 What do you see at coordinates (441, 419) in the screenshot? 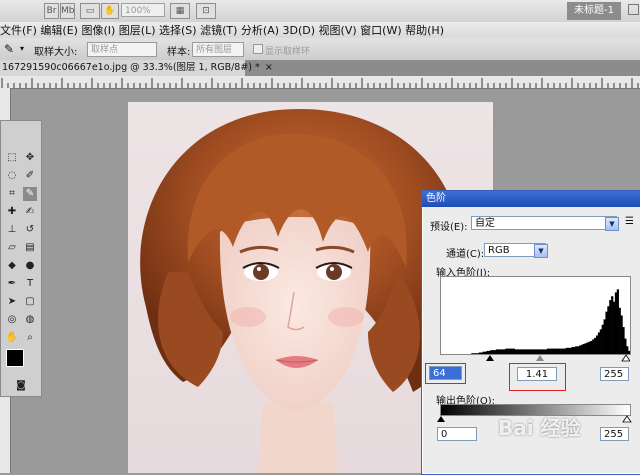
I see `output-black-slider` at bounding box center [441, 419].